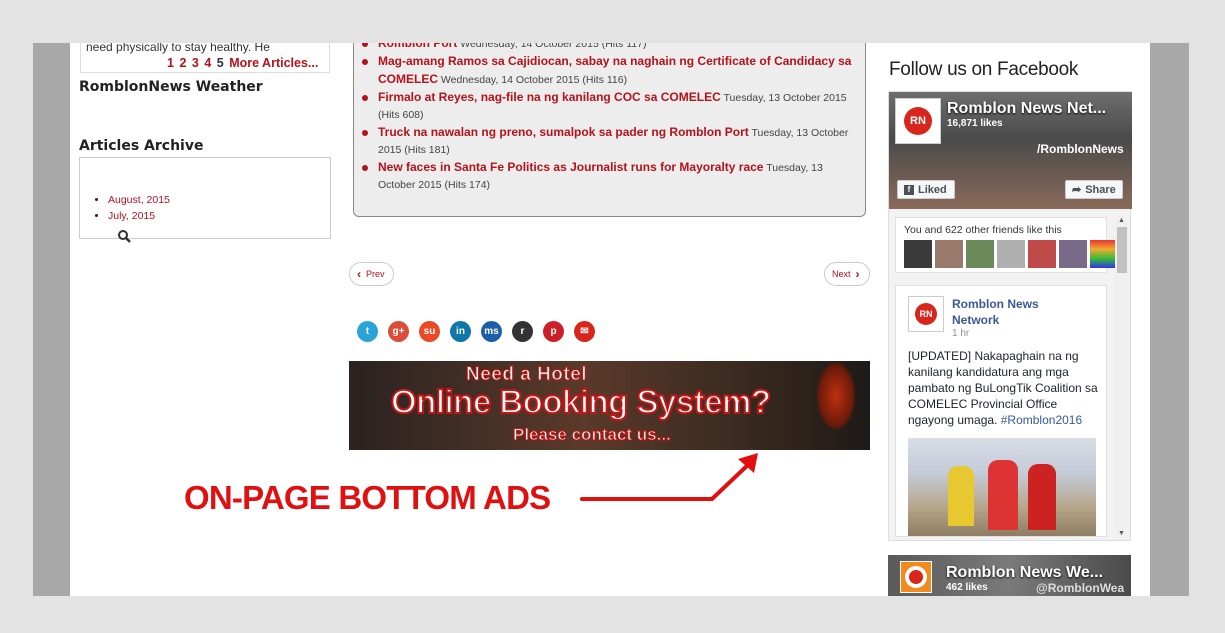 Image resolution: width=1225 pixels, height=633 pixels. I want to click on archive-item: August, 2015, so click(139, 200).